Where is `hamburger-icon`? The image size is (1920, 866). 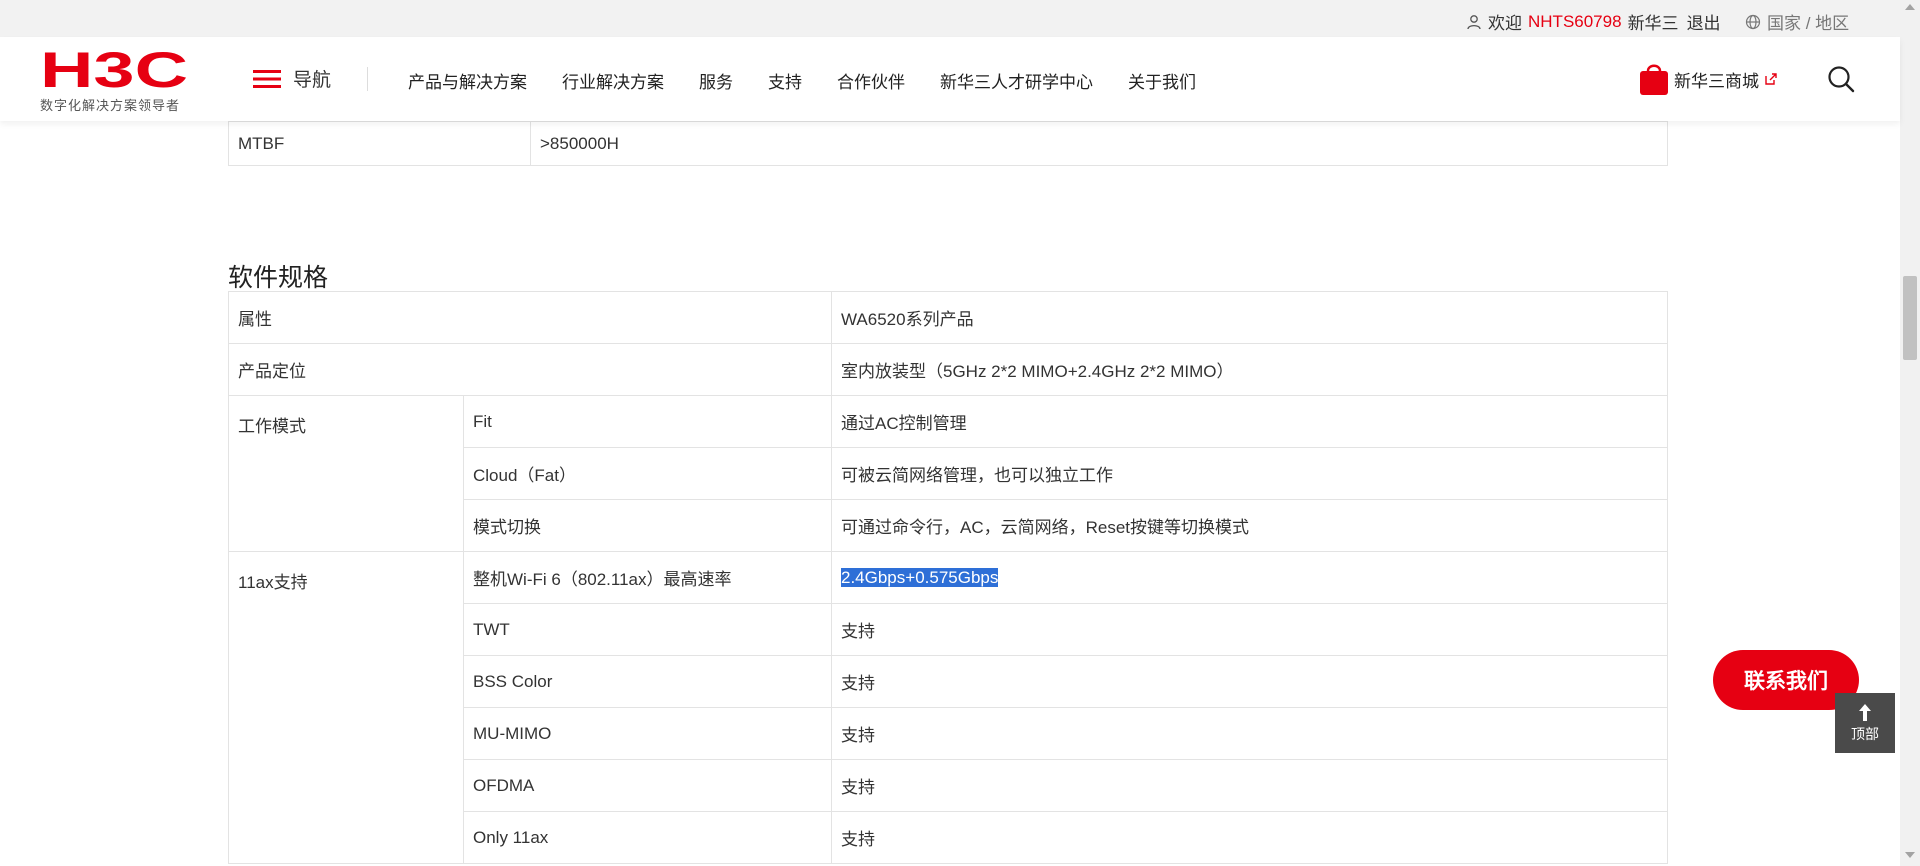
hamburger-icon is located at coordinates (267, 78).